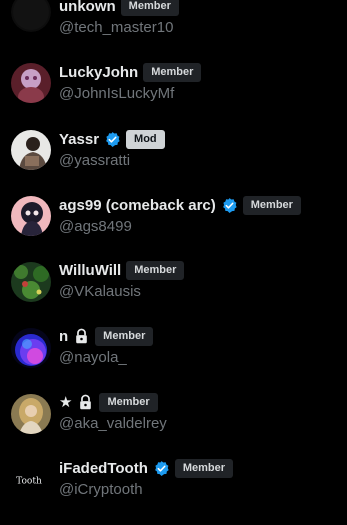  Describe the element at coordinates (173, 221) in the screenshot. I see `member-row: ags99 (comeback arc) Member @ags8499` at that location.